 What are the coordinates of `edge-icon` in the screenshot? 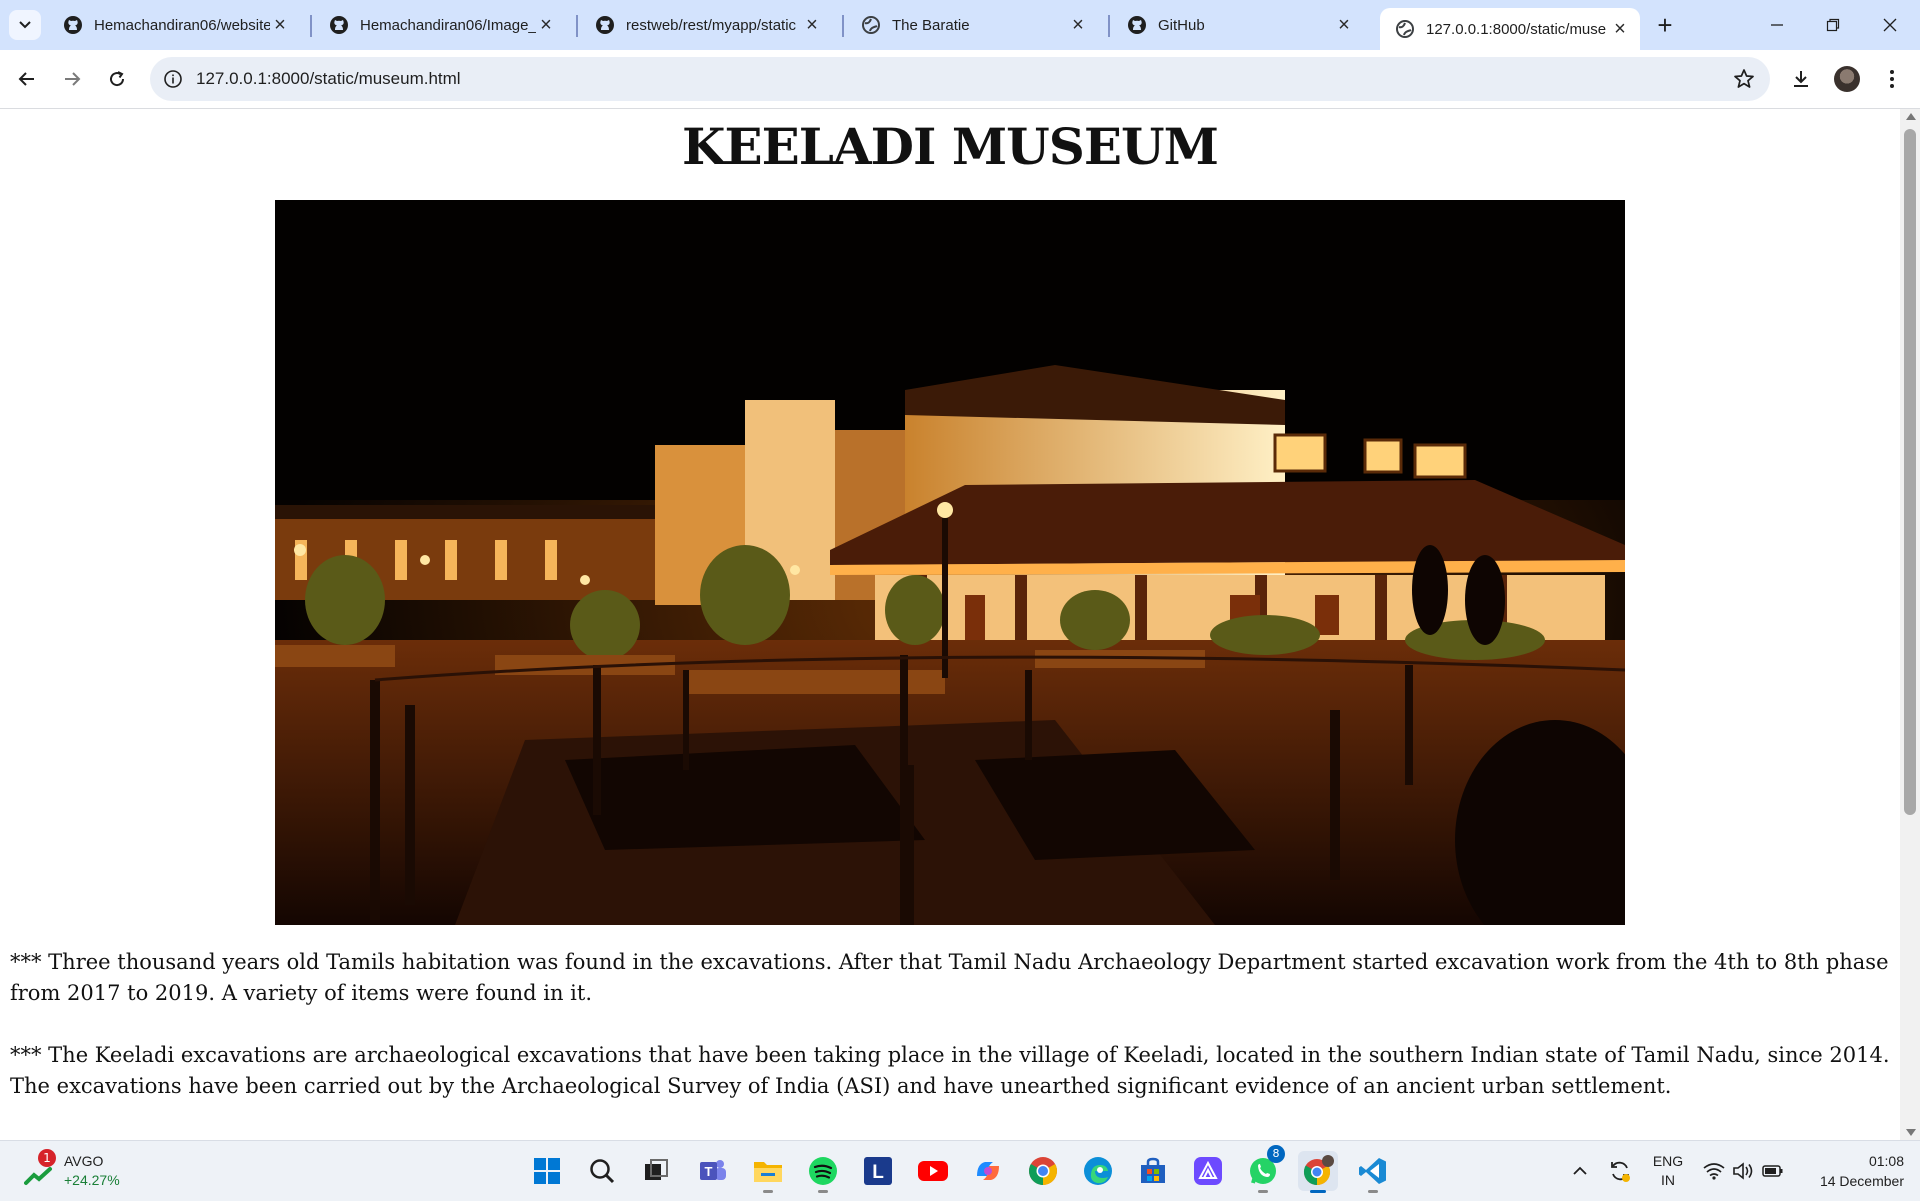 It's located at (1098, 1171).